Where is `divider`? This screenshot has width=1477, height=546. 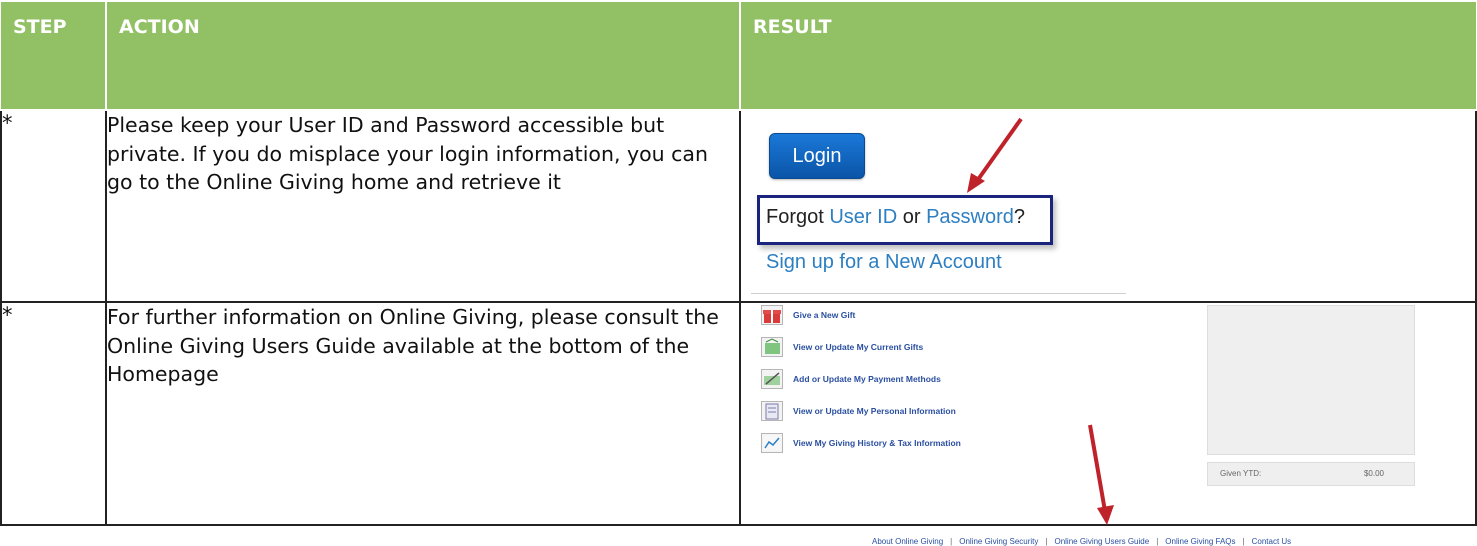
divider is located at coordinates (938, 293).